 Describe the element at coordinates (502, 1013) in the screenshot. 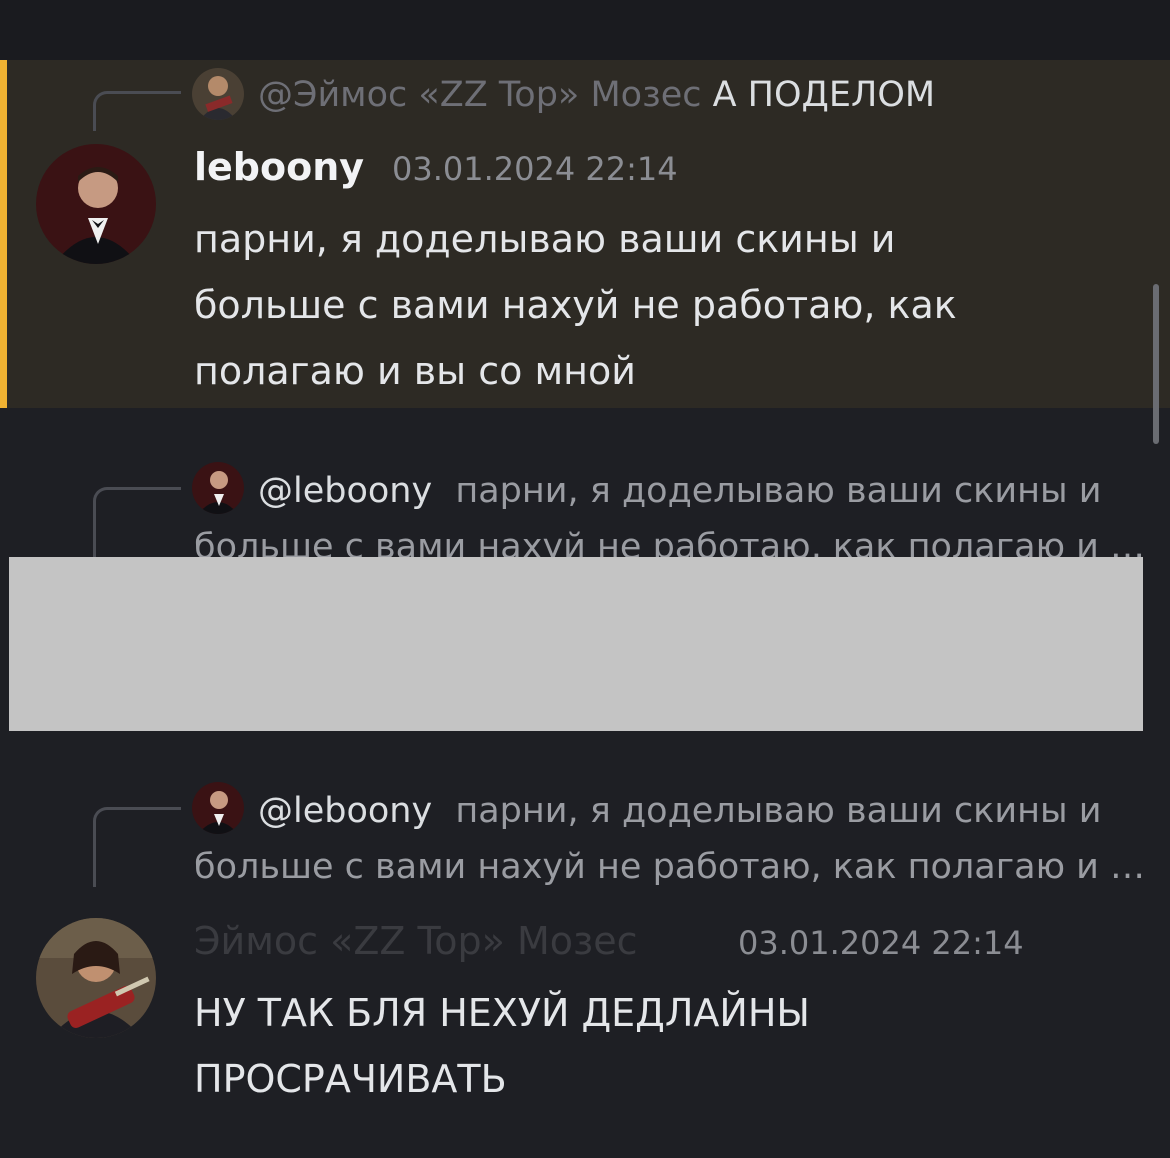

I see `message-line: НУ ТАК БЛЯ НЕХУЙ ДЕДЛАЙНЫ` at that location.